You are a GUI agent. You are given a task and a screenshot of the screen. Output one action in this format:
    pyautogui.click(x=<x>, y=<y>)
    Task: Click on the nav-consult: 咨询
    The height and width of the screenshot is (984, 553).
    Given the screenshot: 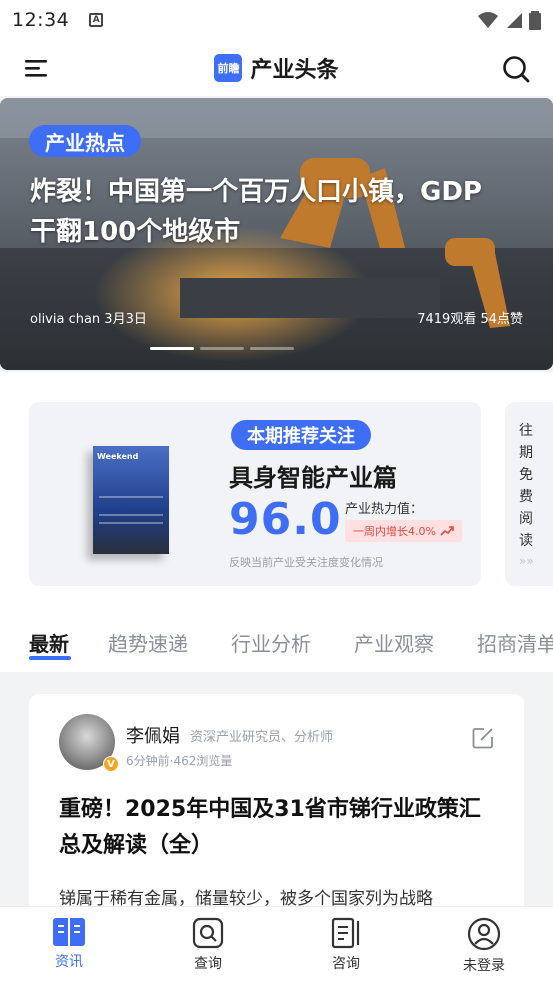 What is the action you would take?
    pyautogui.click(x=346, y=945)
    